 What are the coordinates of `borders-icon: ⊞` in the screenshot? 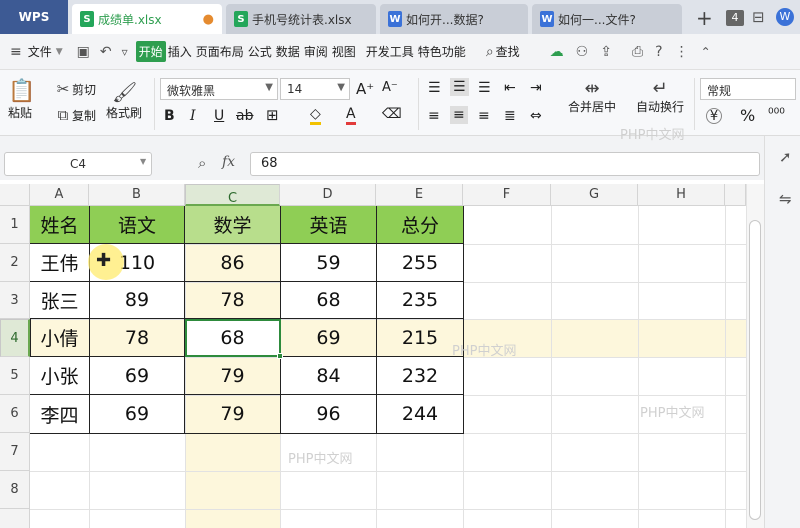 It's located at (272, 115).